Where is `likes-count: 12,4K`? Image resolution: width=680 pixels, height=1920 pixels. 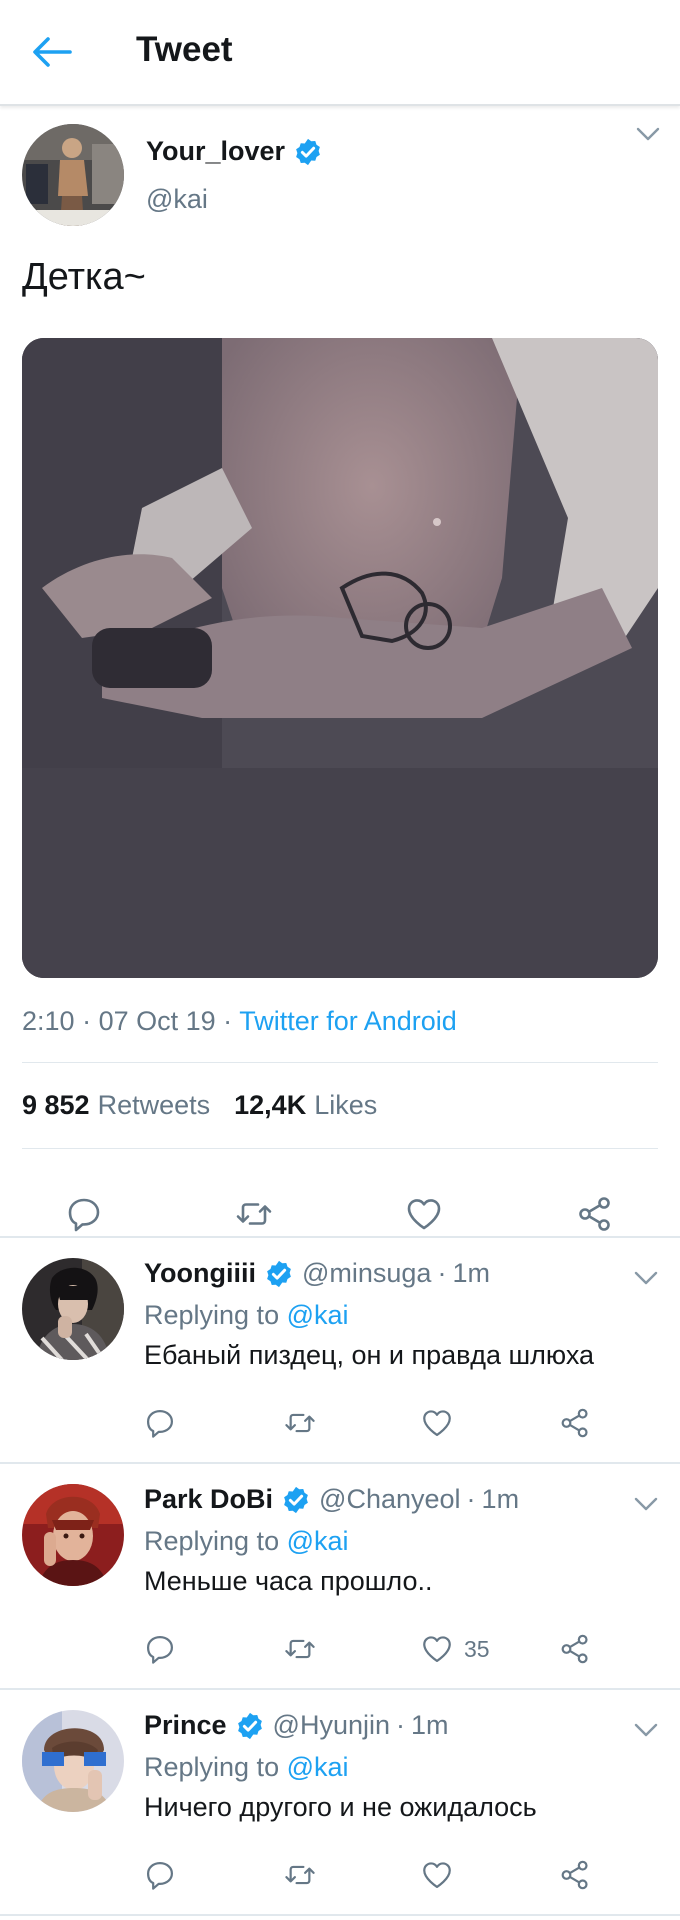 likes-count: 12,4K is located at coordinates (270, 1105).